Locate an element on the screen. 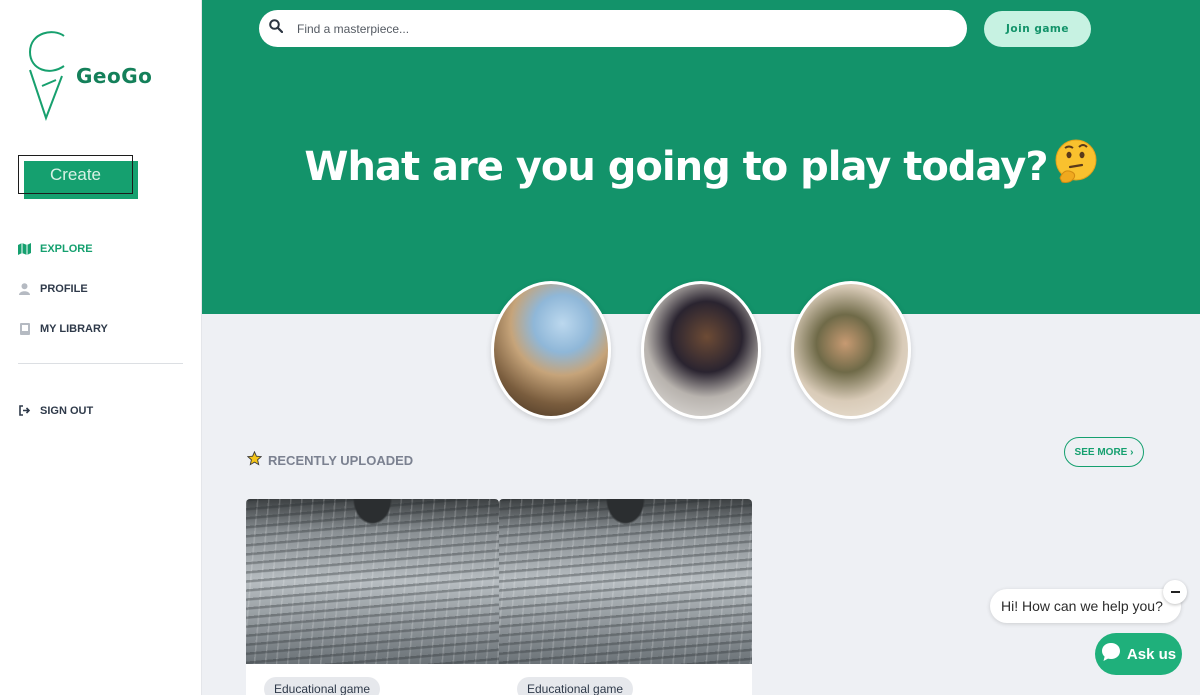 The height and width of the screenshot is (695, 1200). minus-icon is located at coordinates (1175, 592).